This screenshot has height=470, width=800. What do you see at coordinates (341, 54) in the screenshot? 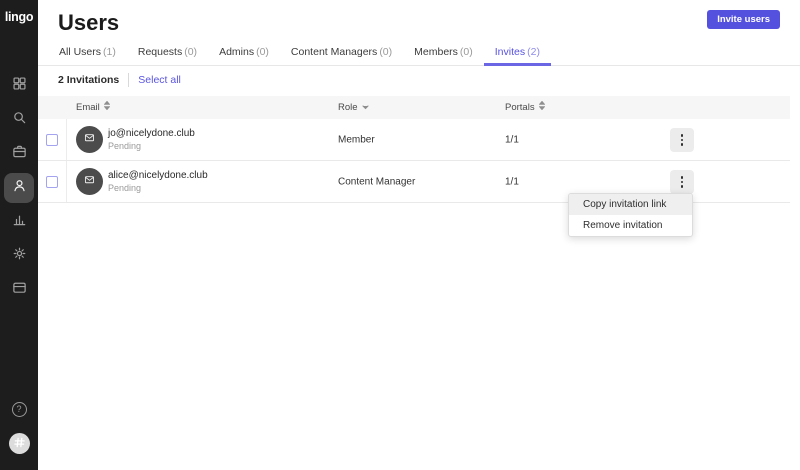
I see `tab-content-managers: Content Managers (0)` at bounding box center [341, 54].